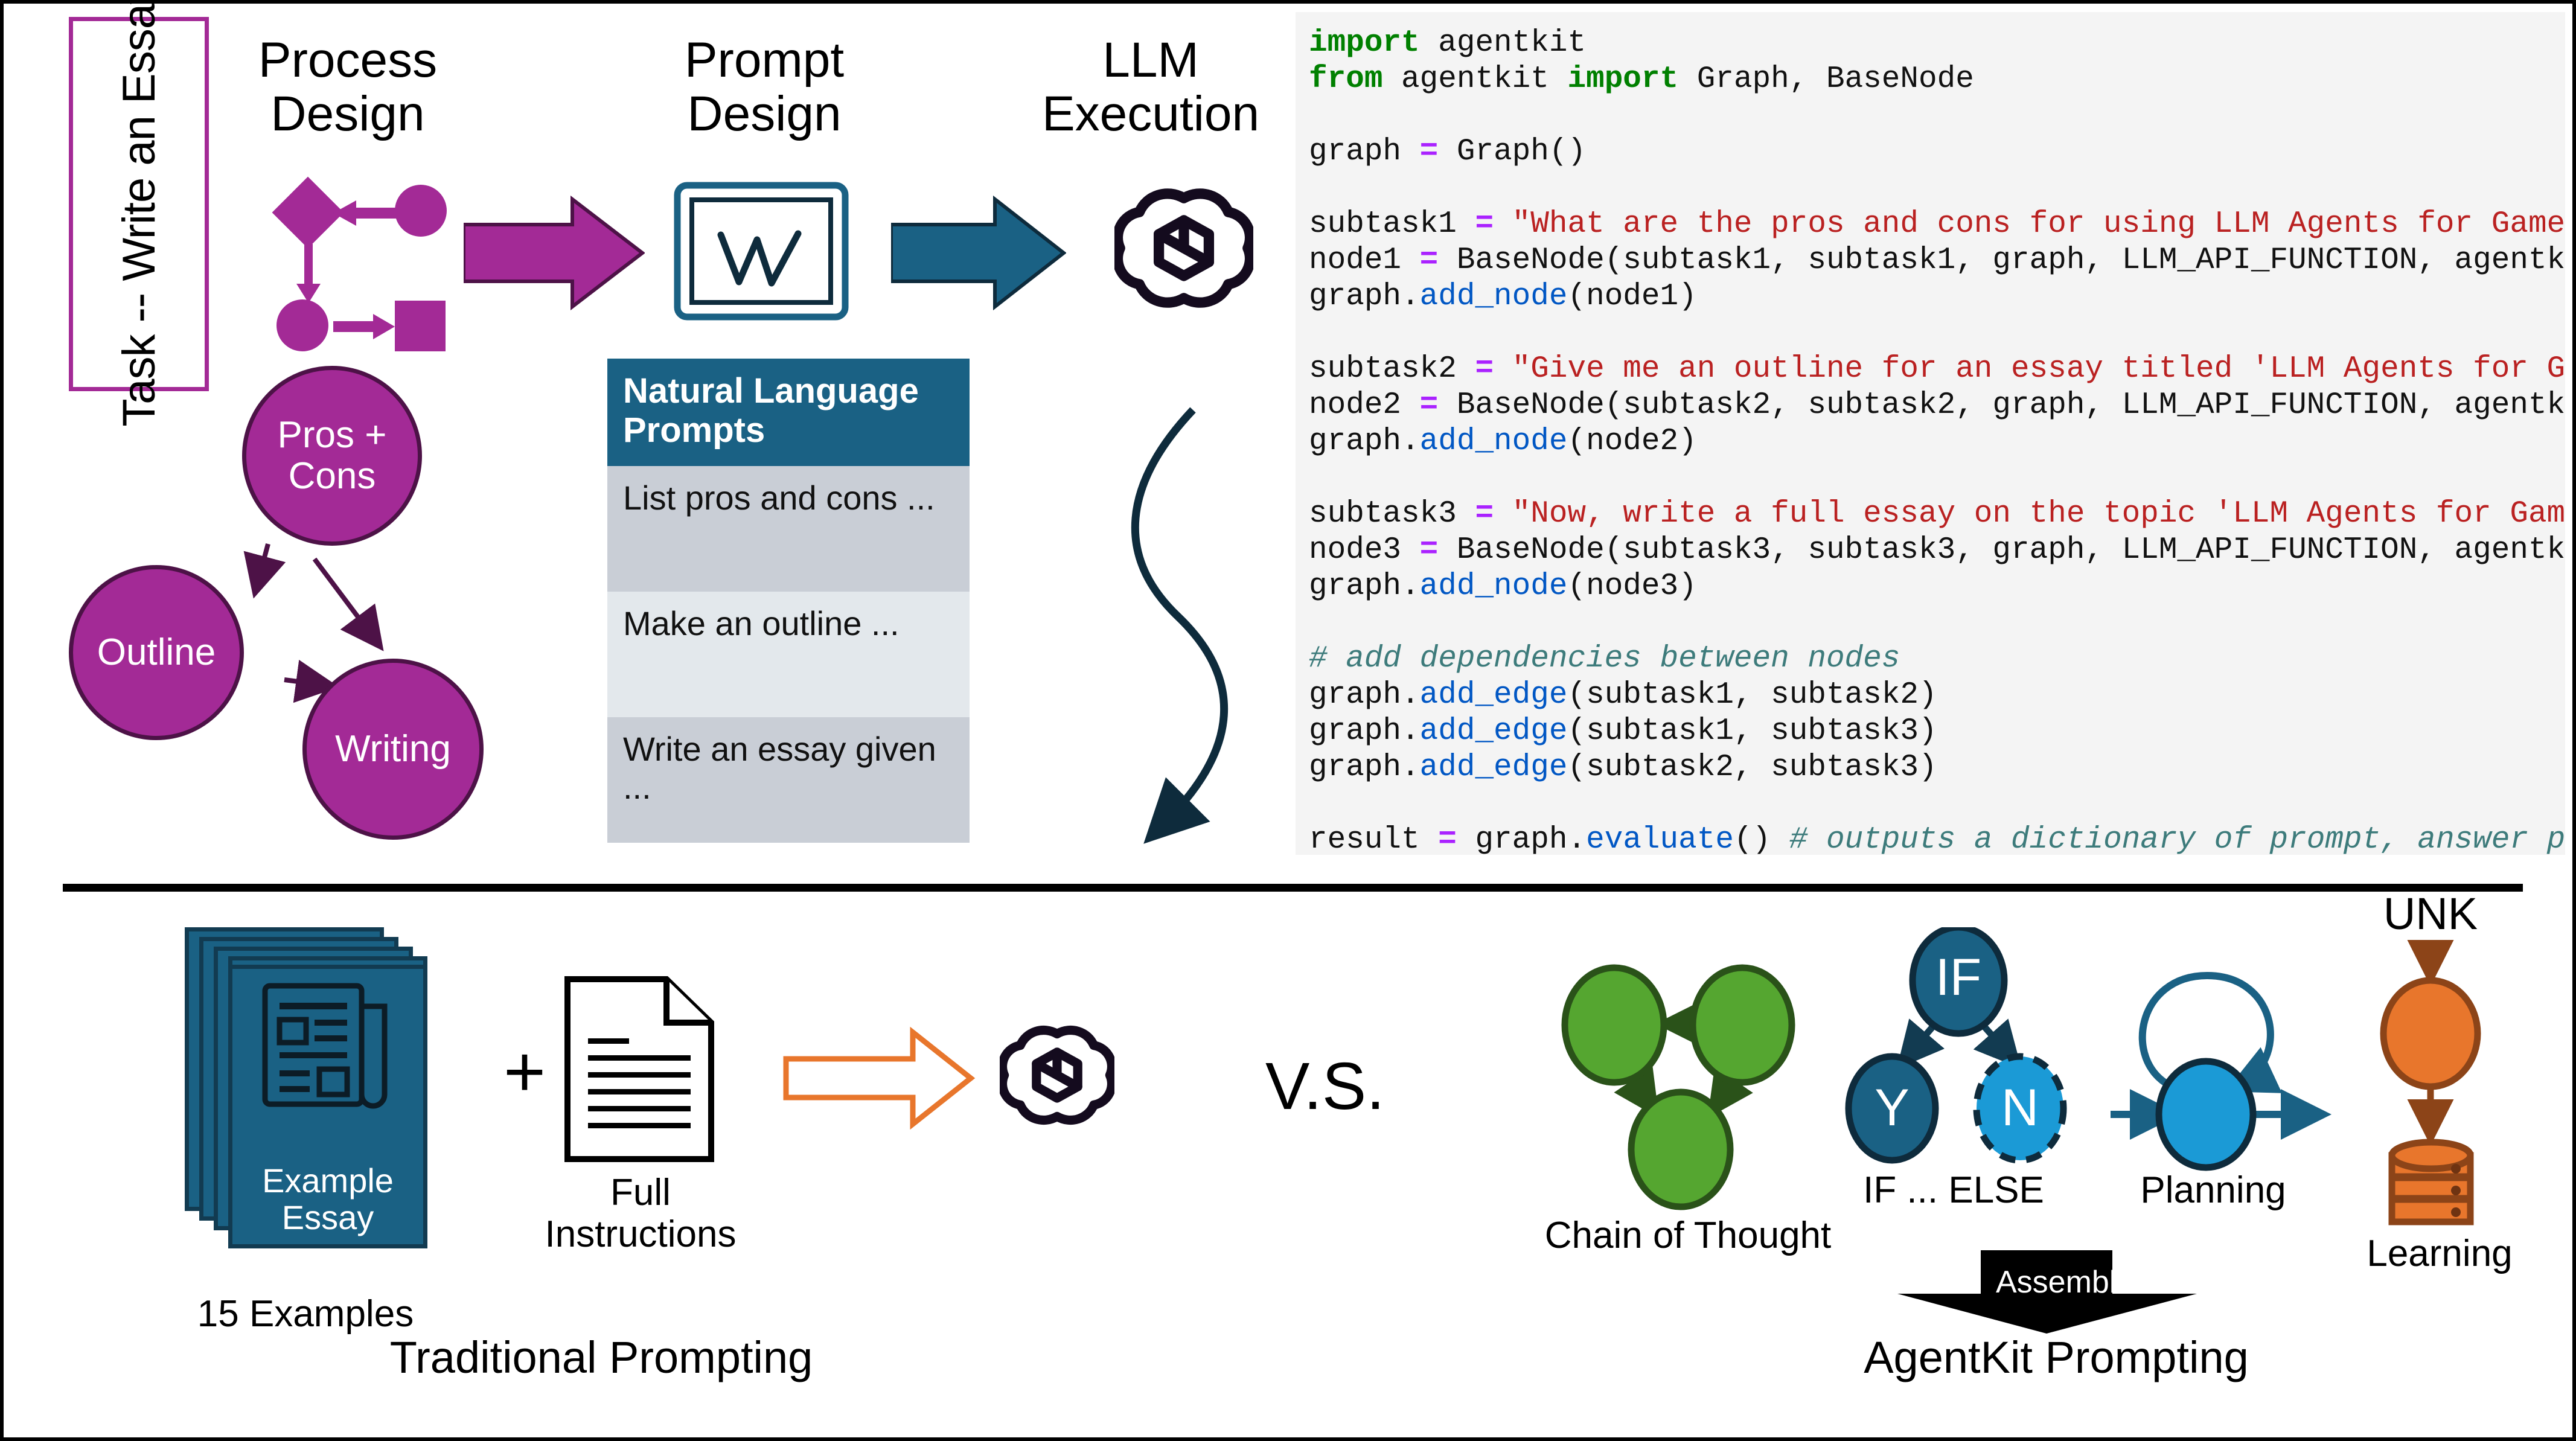 Image resolution: width=2576 pixels, height=1441 pixels. I want to click on graph-node-outline: Outline, so click(156, 653).